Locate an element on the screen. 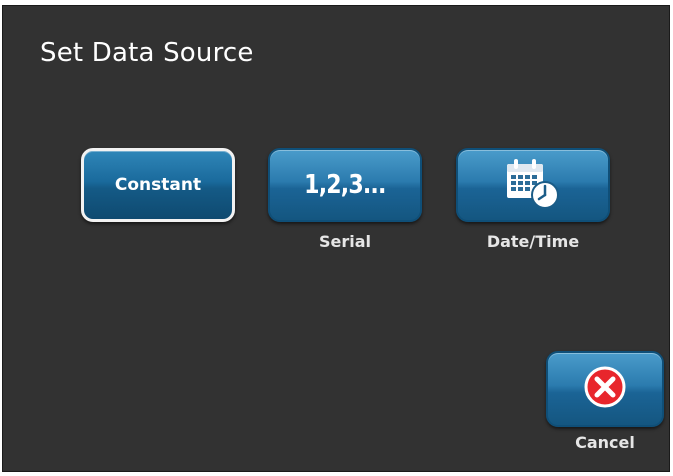 This screenshot has width=673, height=476. date-time-button is located at coordinates (533, 185).